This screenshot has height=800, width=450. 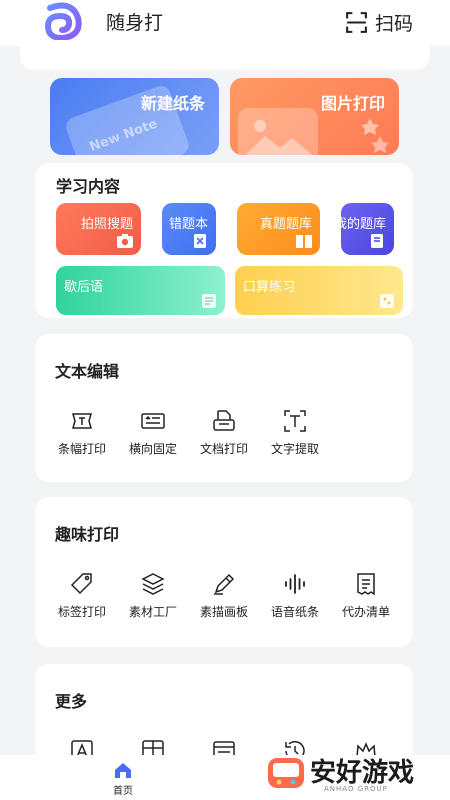 I want to click on section-title: 趣味打印, so click(x=87, y=534).